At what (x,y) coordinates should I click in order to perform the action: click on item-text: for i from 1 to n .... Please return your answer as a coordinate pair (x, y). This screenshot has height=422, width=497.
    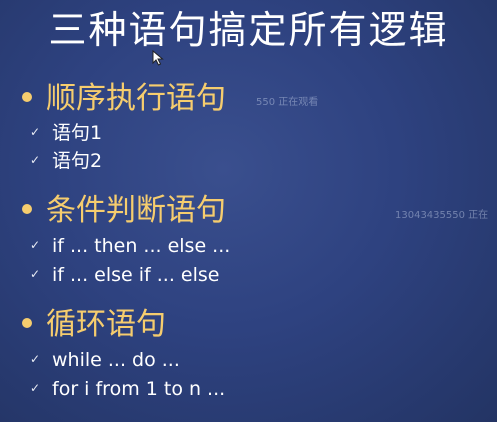
    Looking at the image, I should click on (139, 389).